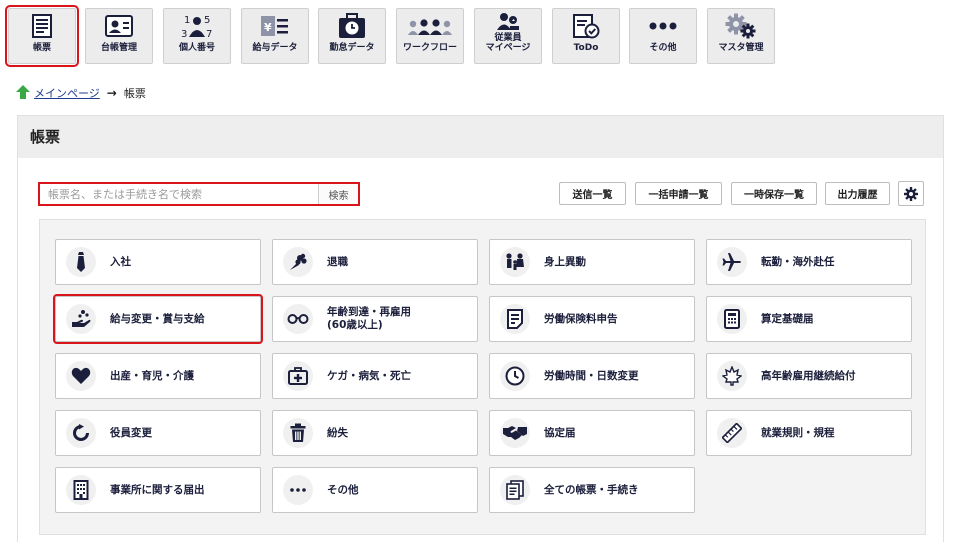 The image size is (960, 542). Describe the element at coordinates (375, 262) in the screenshot. I see `tile-resignation: 退職` at that location.